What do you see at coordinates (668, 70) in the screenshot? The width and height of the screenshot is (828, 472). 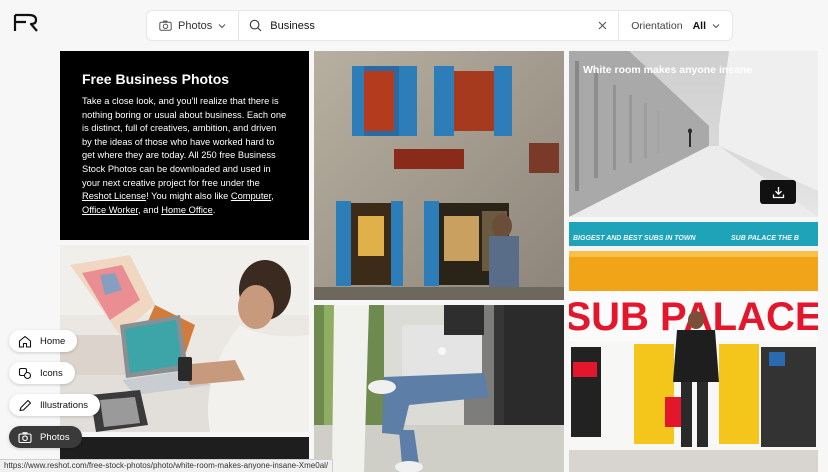 I see `photo-title: White room makes anyone insane` at bounding box center [668, 70].